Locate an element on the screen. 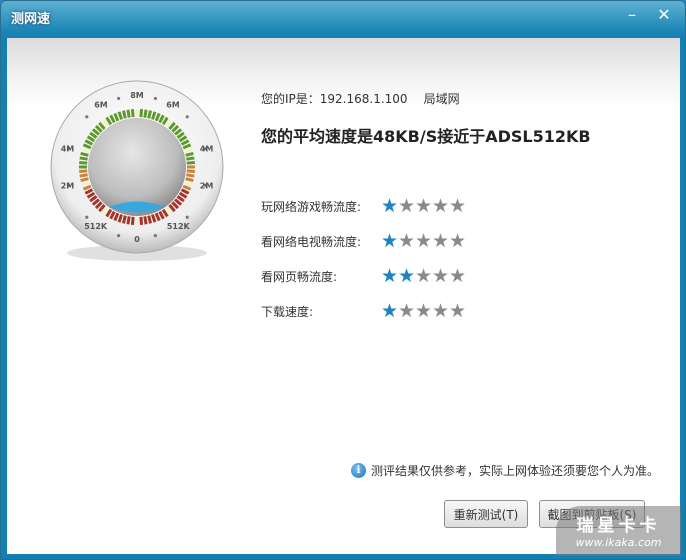  average-speed: 您的平均速度是48KB/S接近于ADSL512KB is located at coordinates (426, 136).